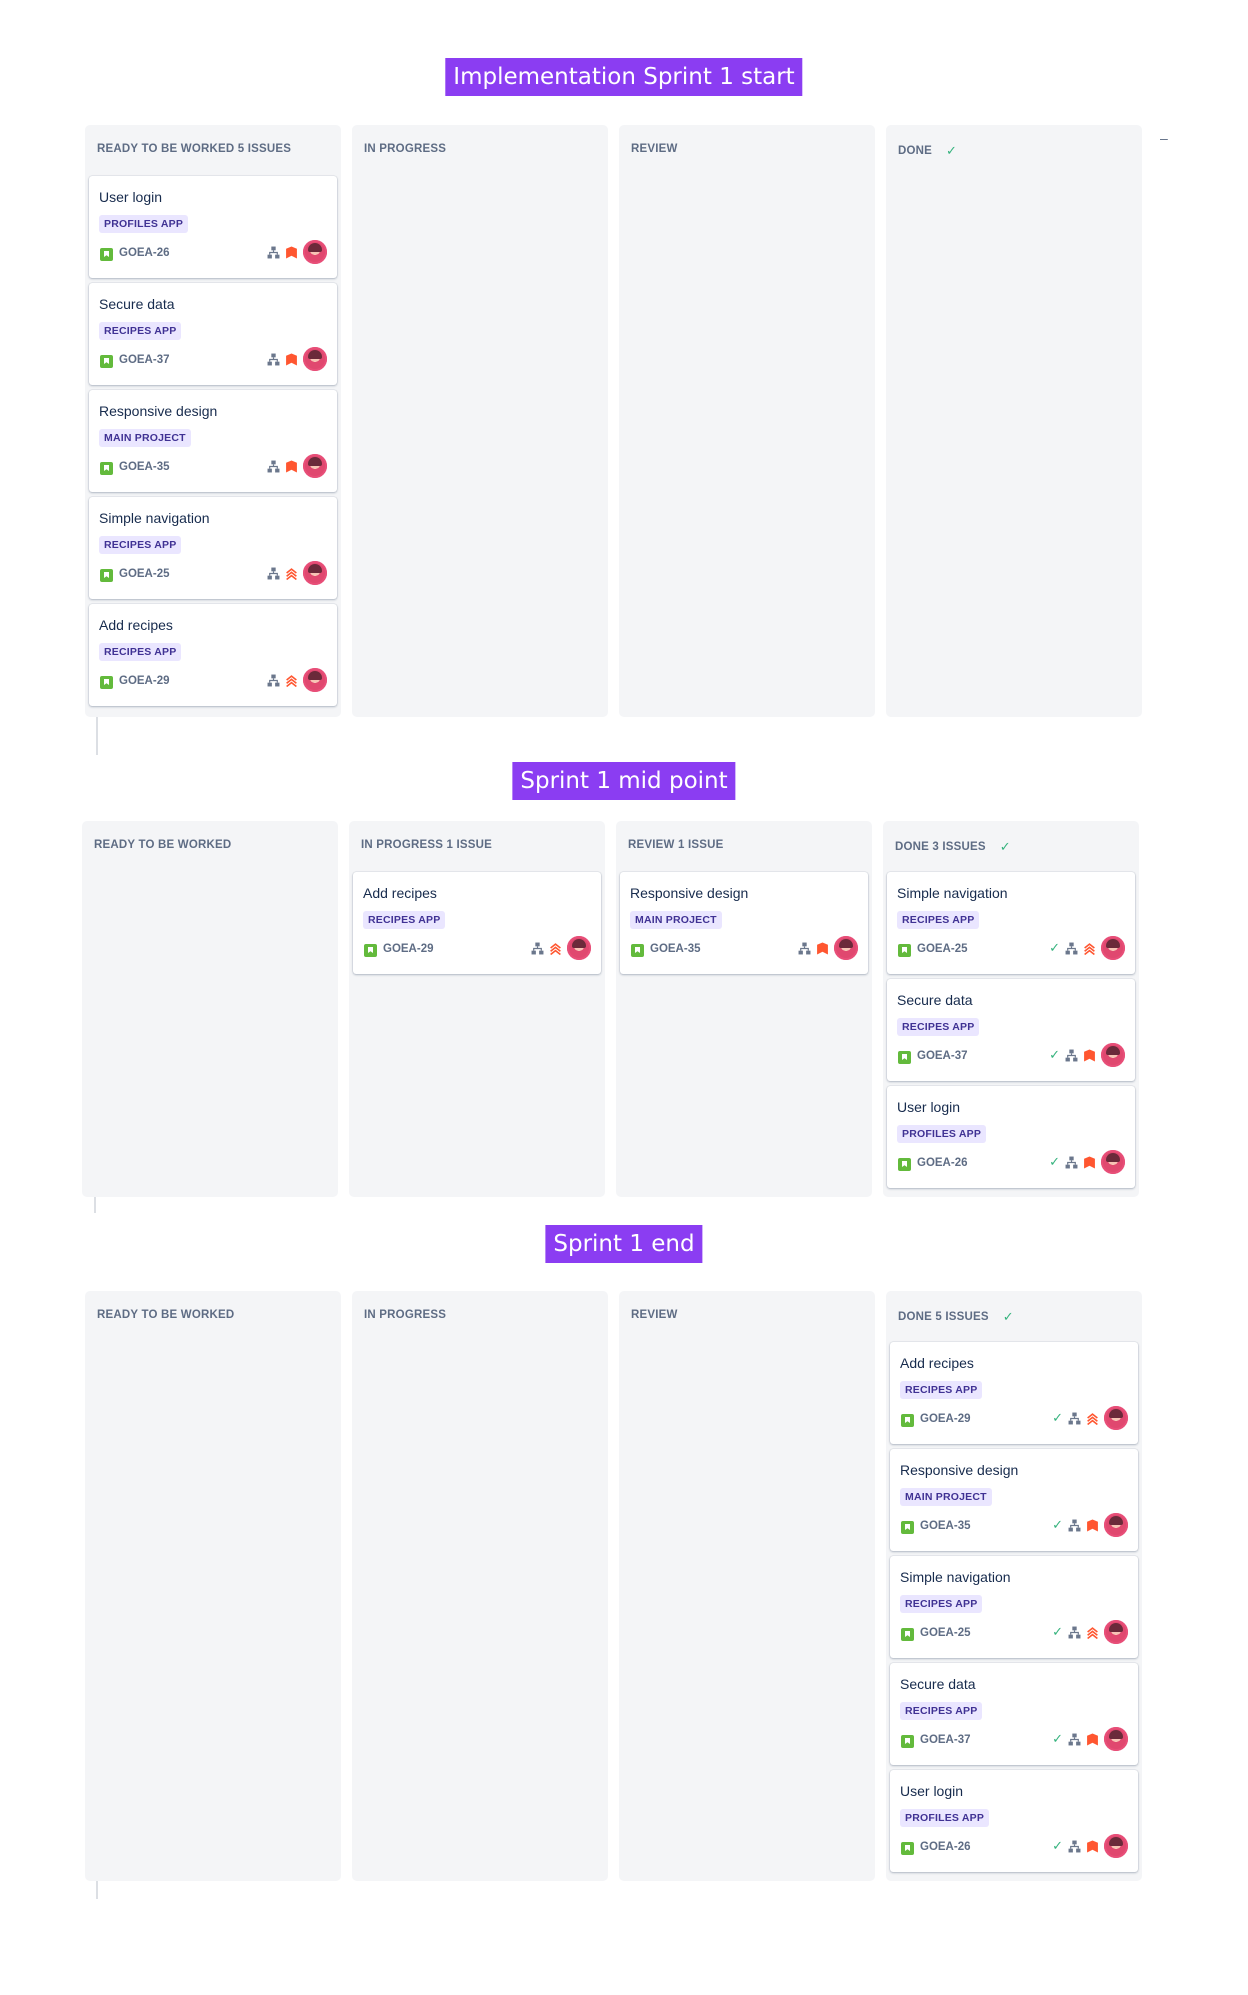  I want to click on issue-card: Secure data RECIPES APP GOEA-37, so click(213, 334).